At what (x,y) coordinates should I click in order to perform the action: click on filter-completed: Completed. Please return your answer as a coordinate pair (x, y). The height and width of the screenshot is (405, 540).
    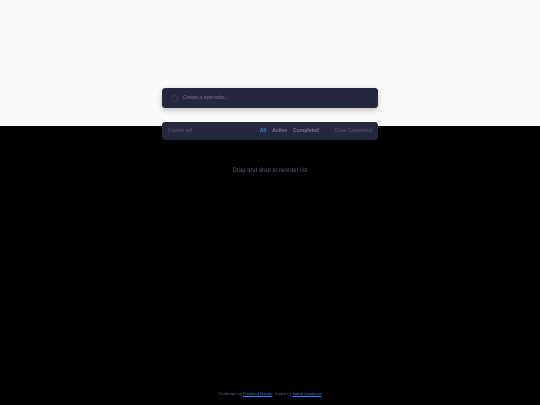
    Looking at the image, I should click on (306, 131).